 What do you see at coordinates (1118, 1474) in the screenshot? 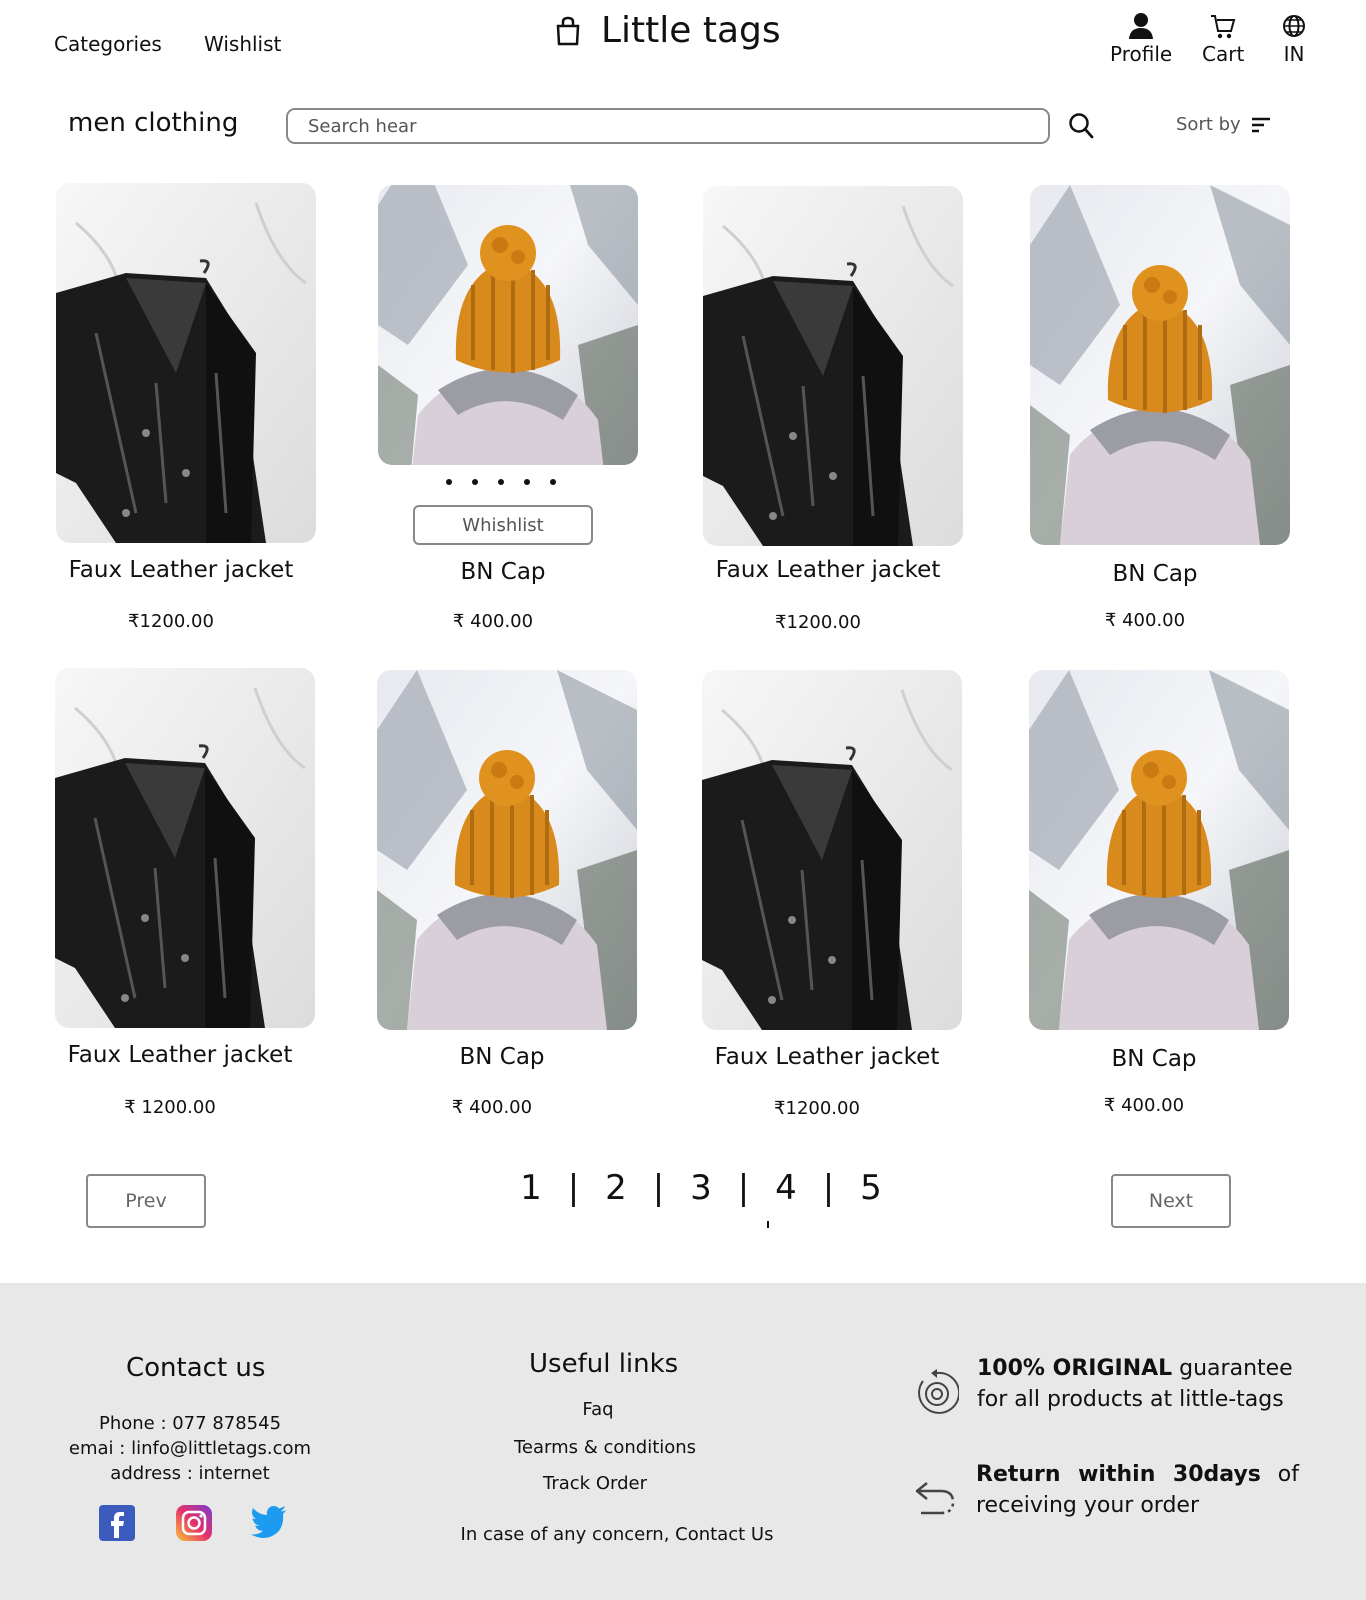
I see `return-policy-bold: Return within 30days` at bounding box center [1118, 1474].